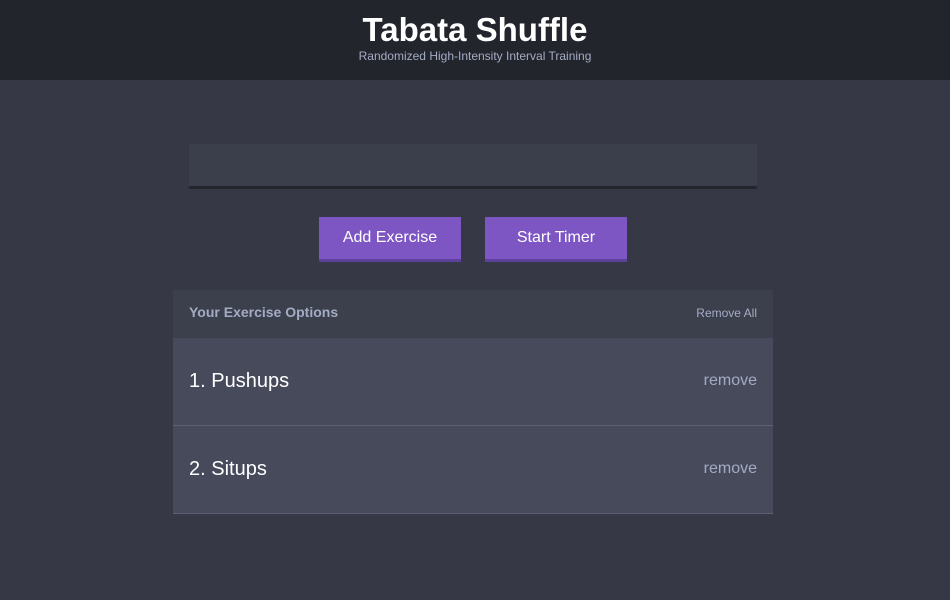 This screenshot has width=950, height=600. I want to click on app-title: Tabata Shuffle, so click(475, 29).